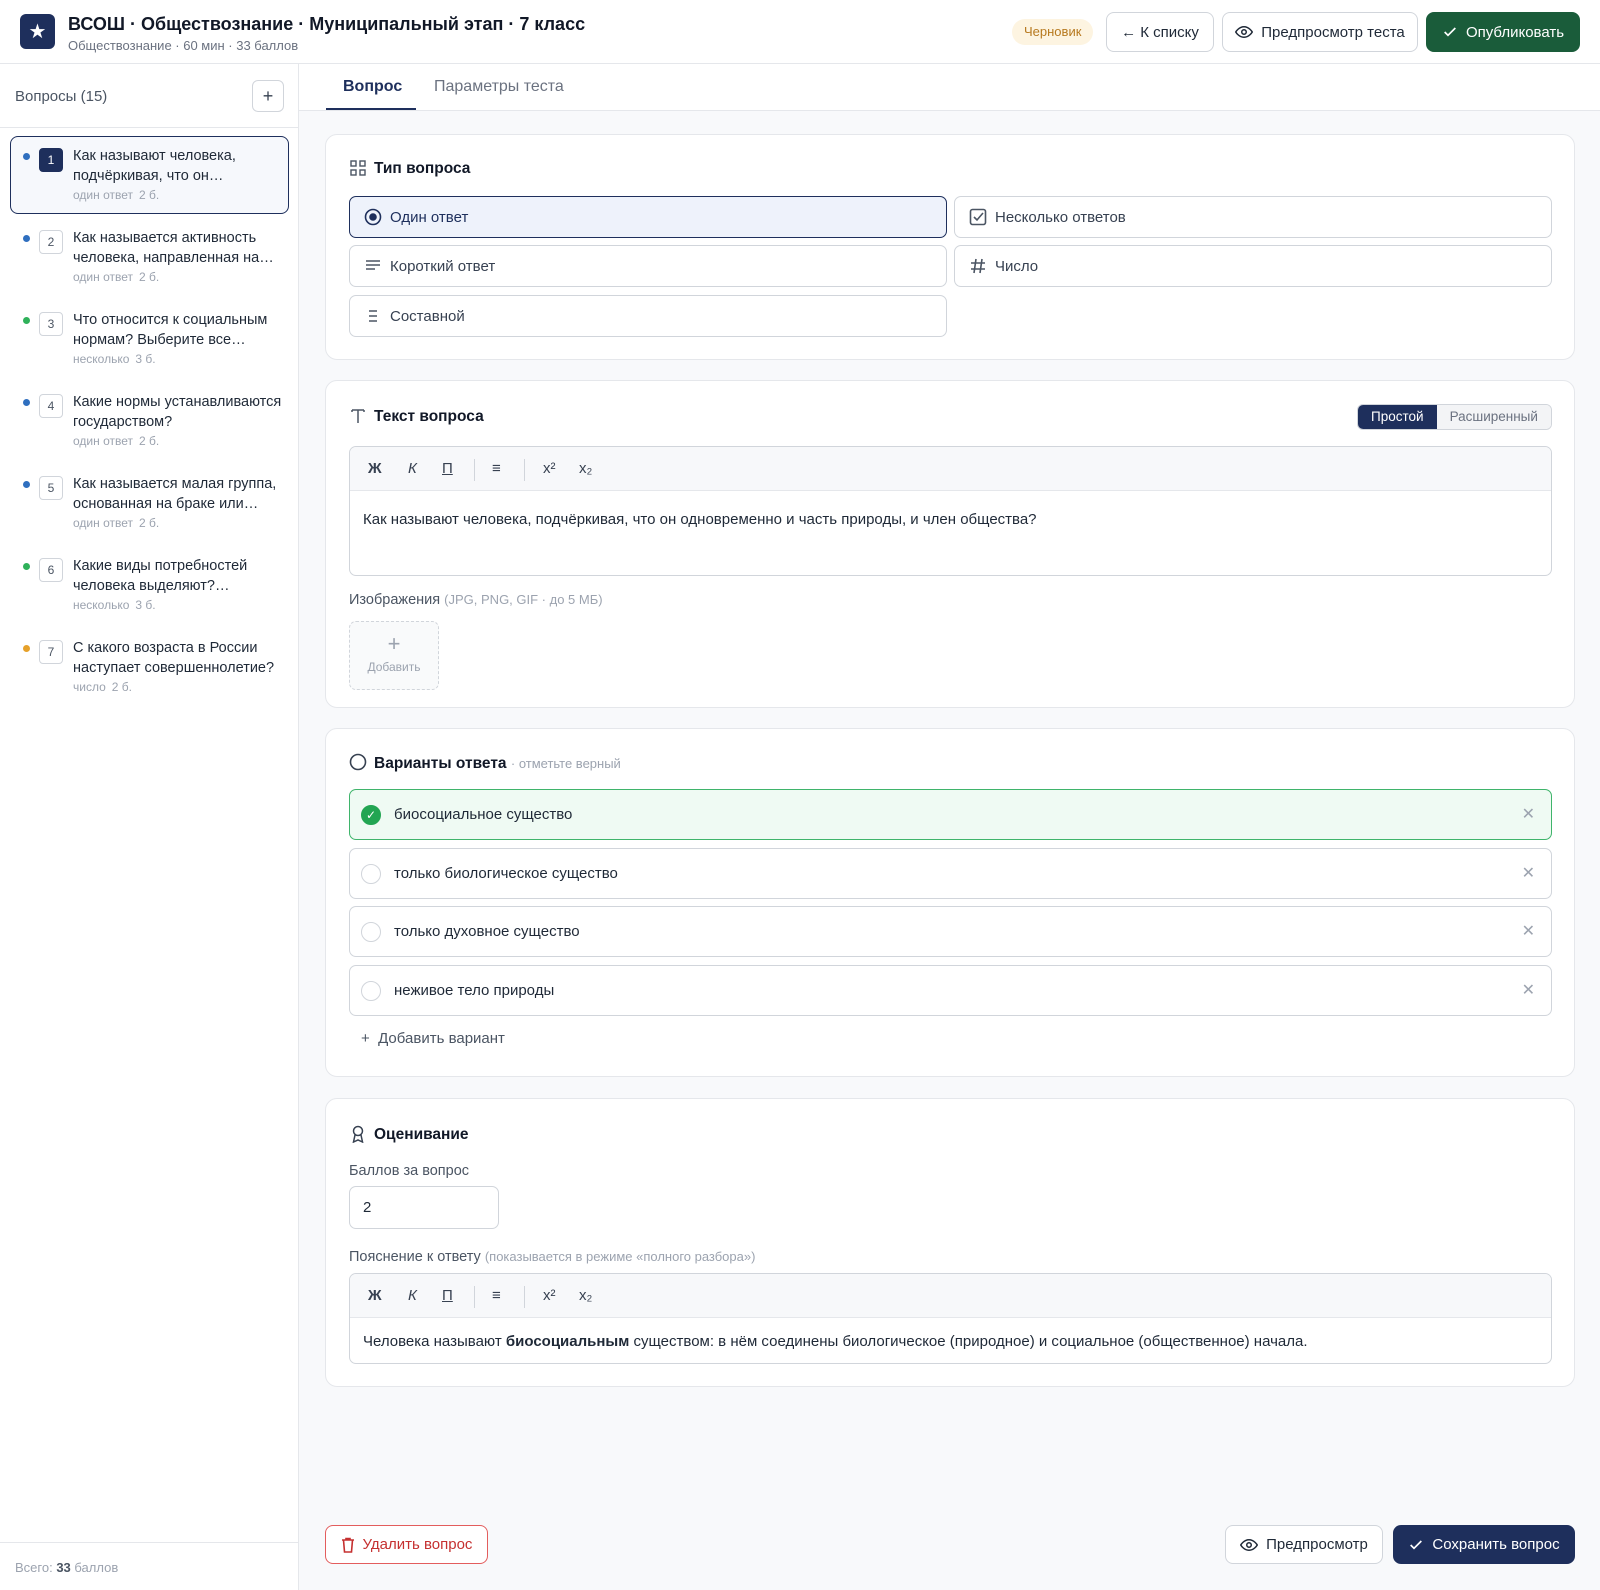 The height and width of the screenshot is (1590, 1600). What do you see at coordinates (51, 570) in the screenshot?
I see `question-number: 6` at bounding box center [51, 570].